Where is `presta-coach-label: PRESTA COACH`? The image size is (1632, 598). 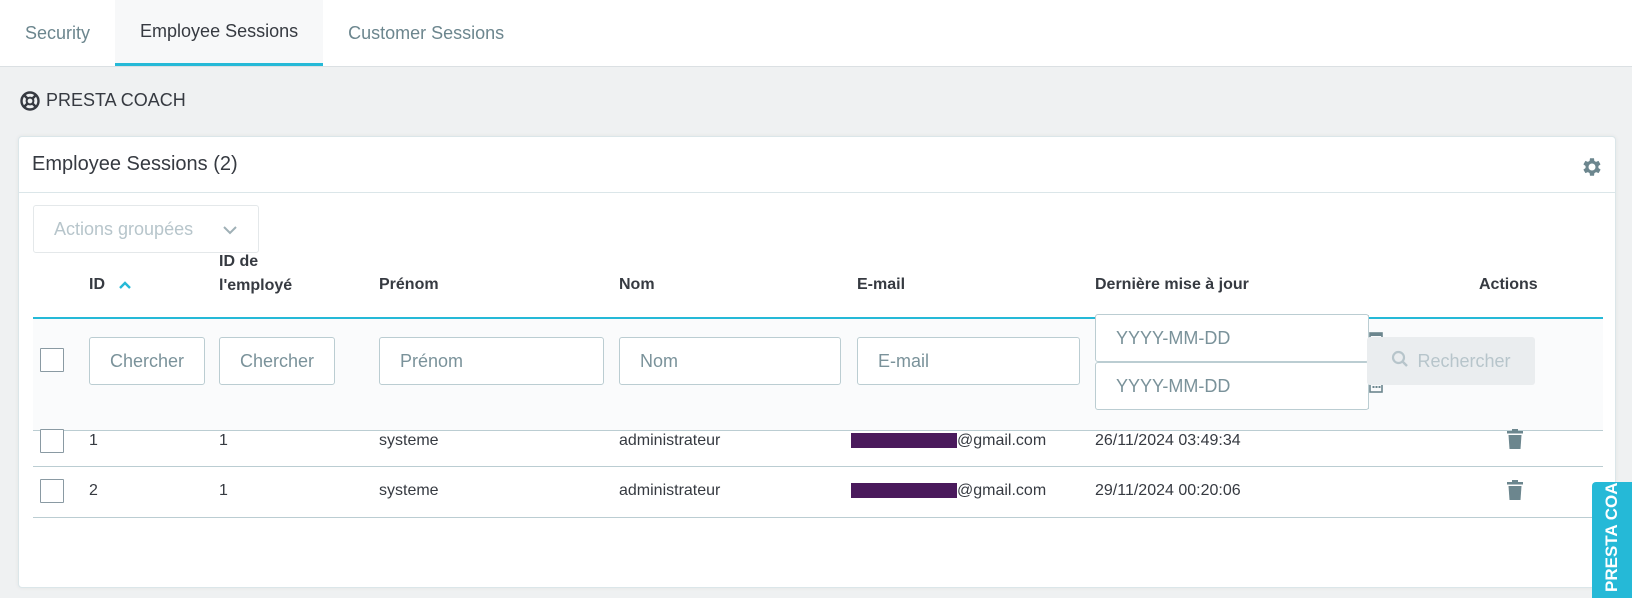
presta-coach-label: PRESTA COACH is located at coordinates (116, 100).